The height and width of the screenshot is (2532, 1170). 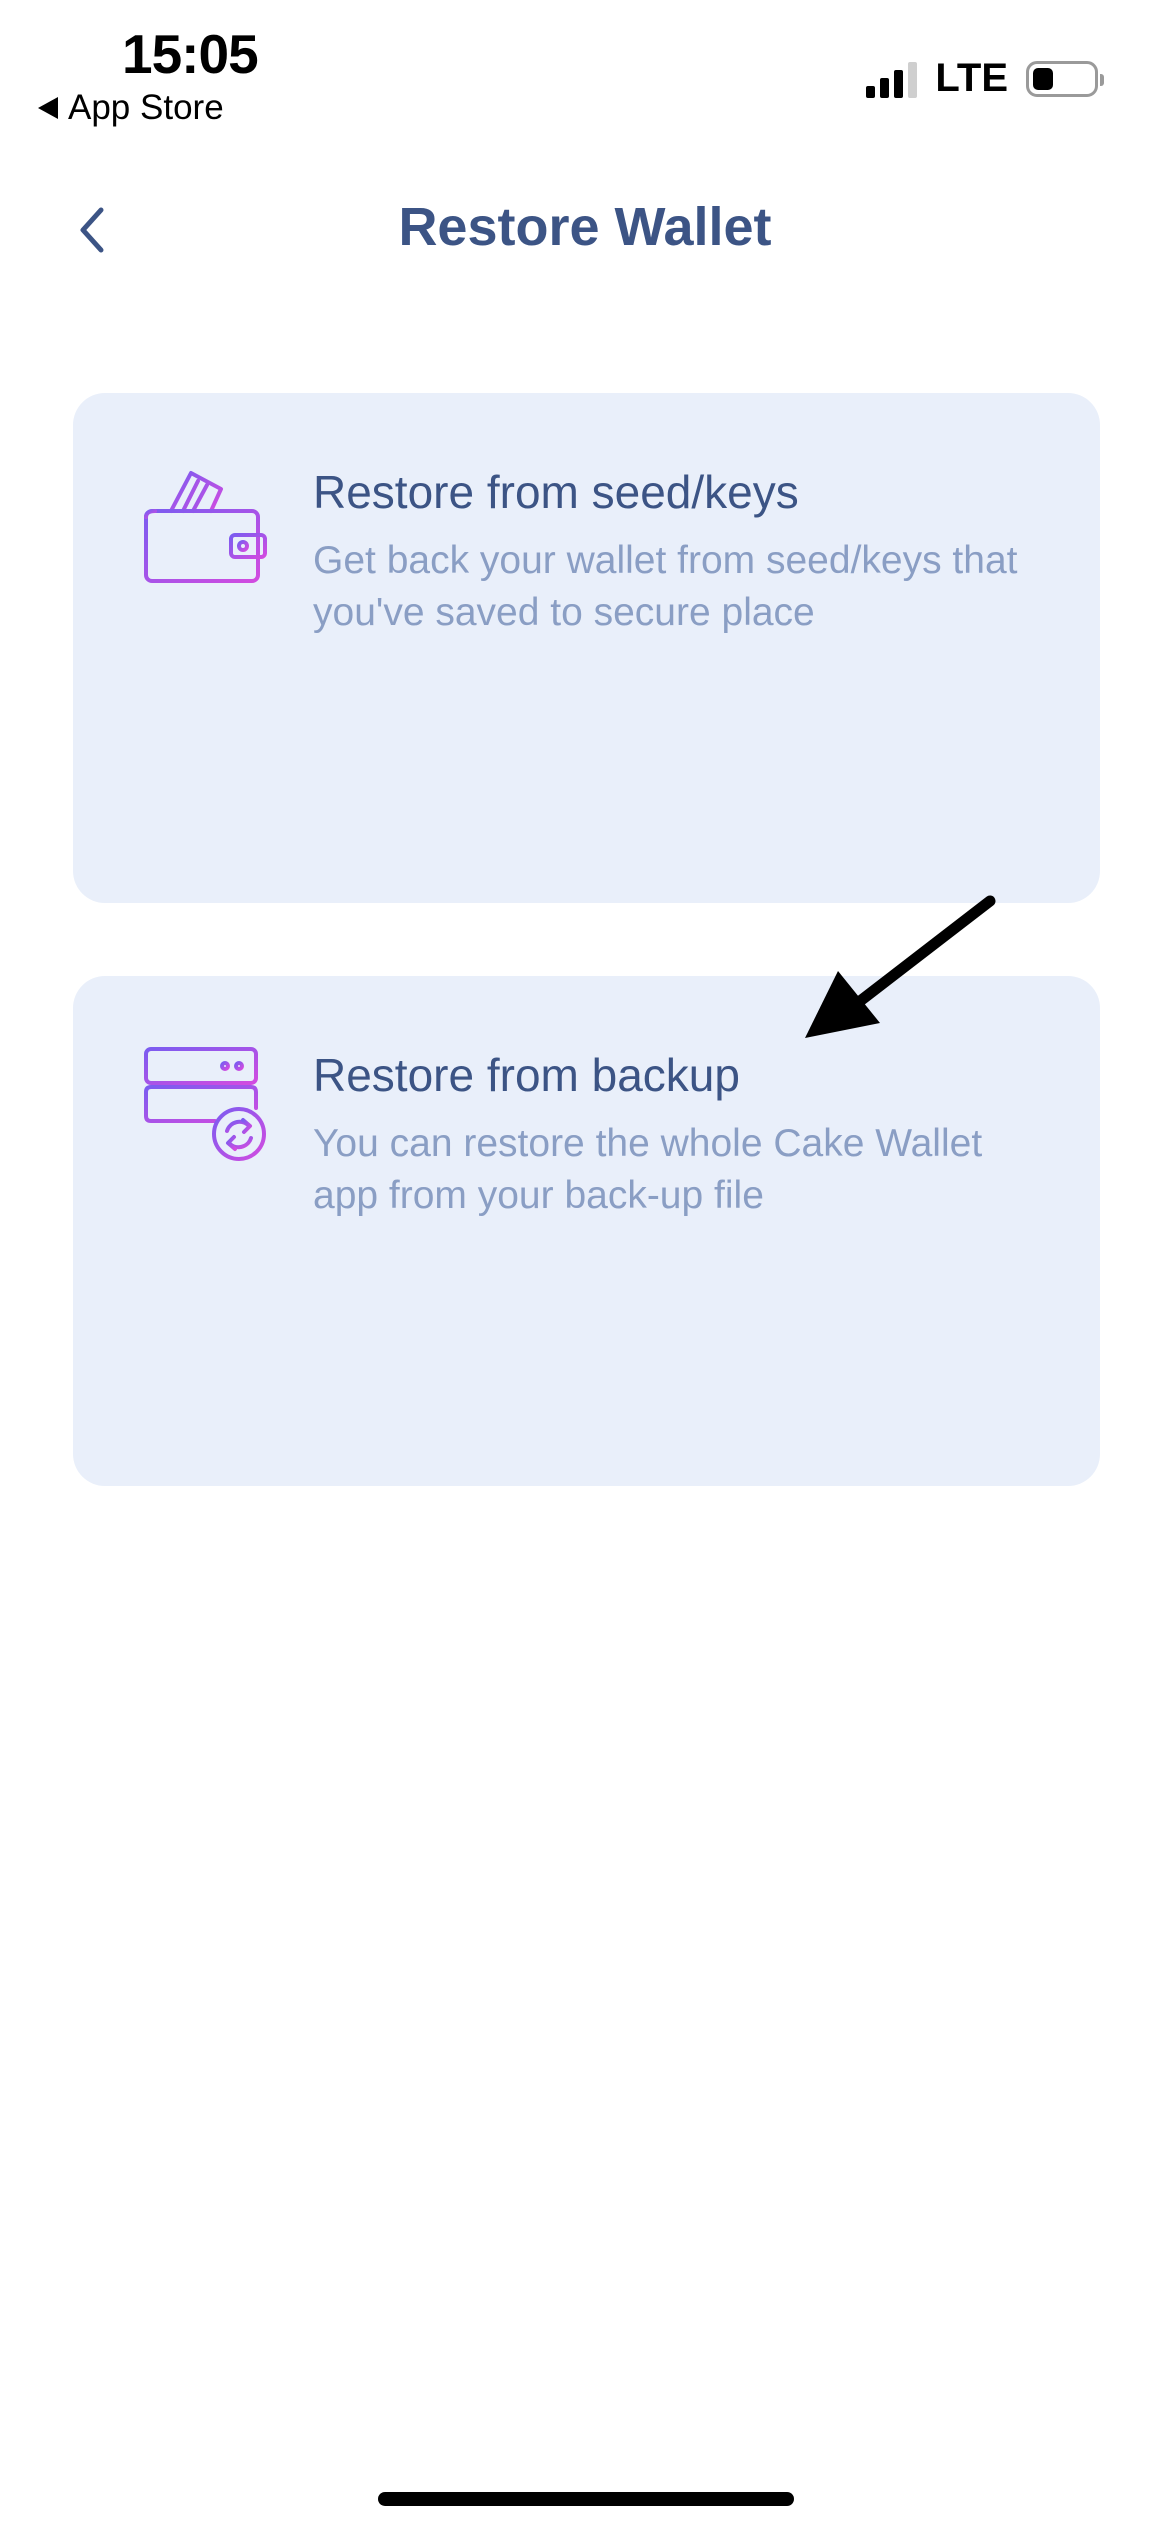 I want to click on card-title: Restore from backup, so click(x=526, y=1075).